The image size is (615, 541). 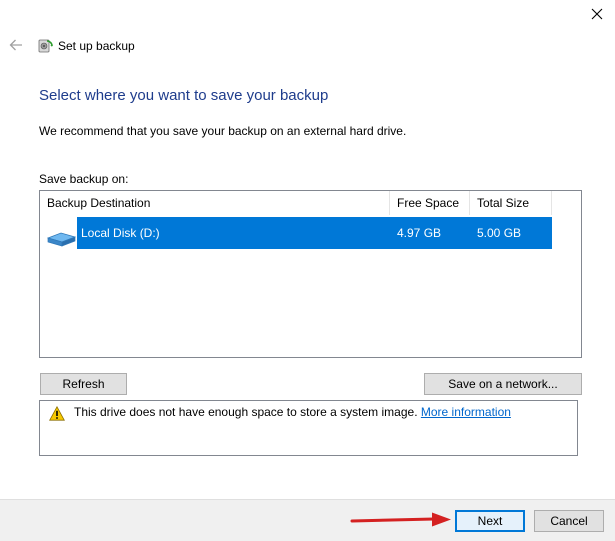 I want to click on close-button, so click(x=597, y=14).